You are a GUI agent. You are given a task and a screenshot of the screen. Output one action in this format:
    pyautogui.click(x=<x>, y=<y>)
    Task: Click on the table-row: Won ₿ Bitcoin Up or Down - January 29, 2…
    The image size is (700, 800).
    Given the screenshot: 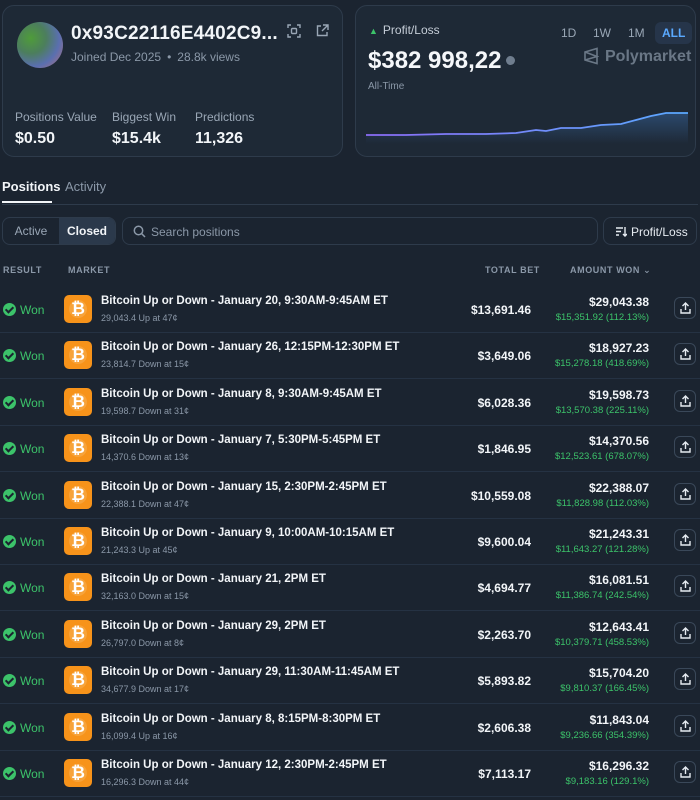 What is the action you would take?
    pyautogui.click(x=350, y=635)
    